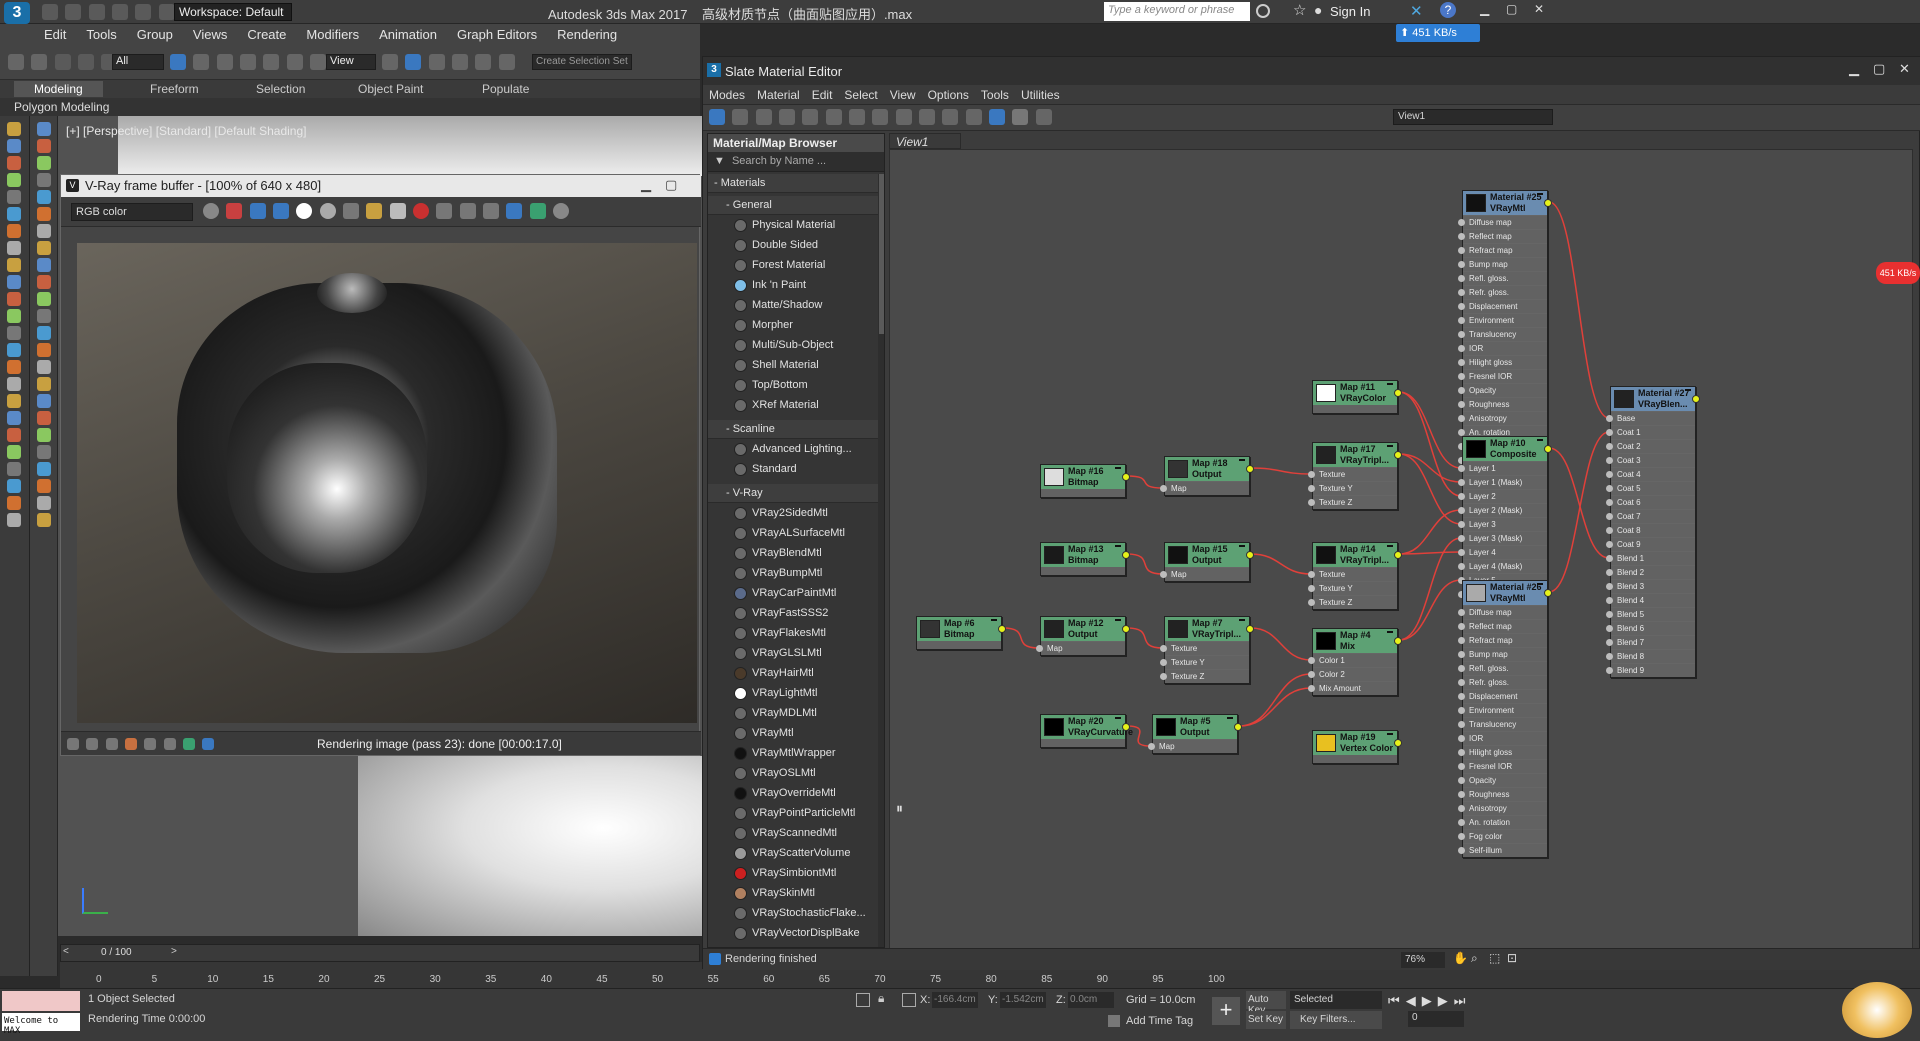 The width and height of the screenshot is (1920, 1041). Describe the element at coordinates (14, 452) in the screenshot. I see `command-tool-20-icon` at that location.